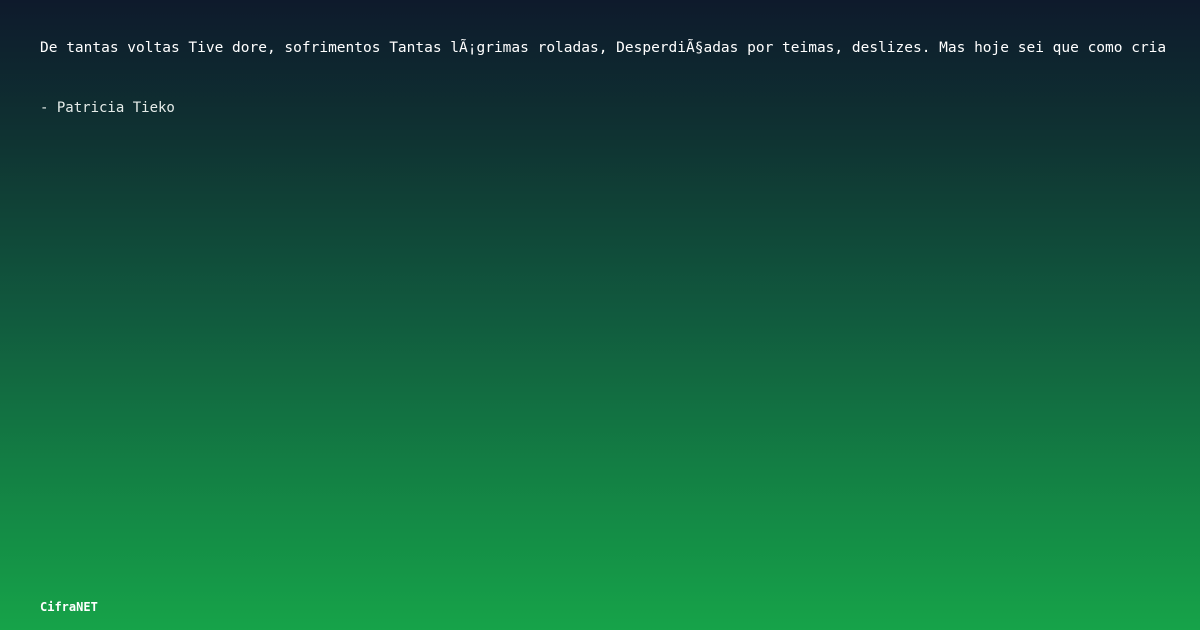  What do you see at coordinates (69, 607) in the screenshot?
I see `brand-name: CifraNET` at bounding box center [69, 607].